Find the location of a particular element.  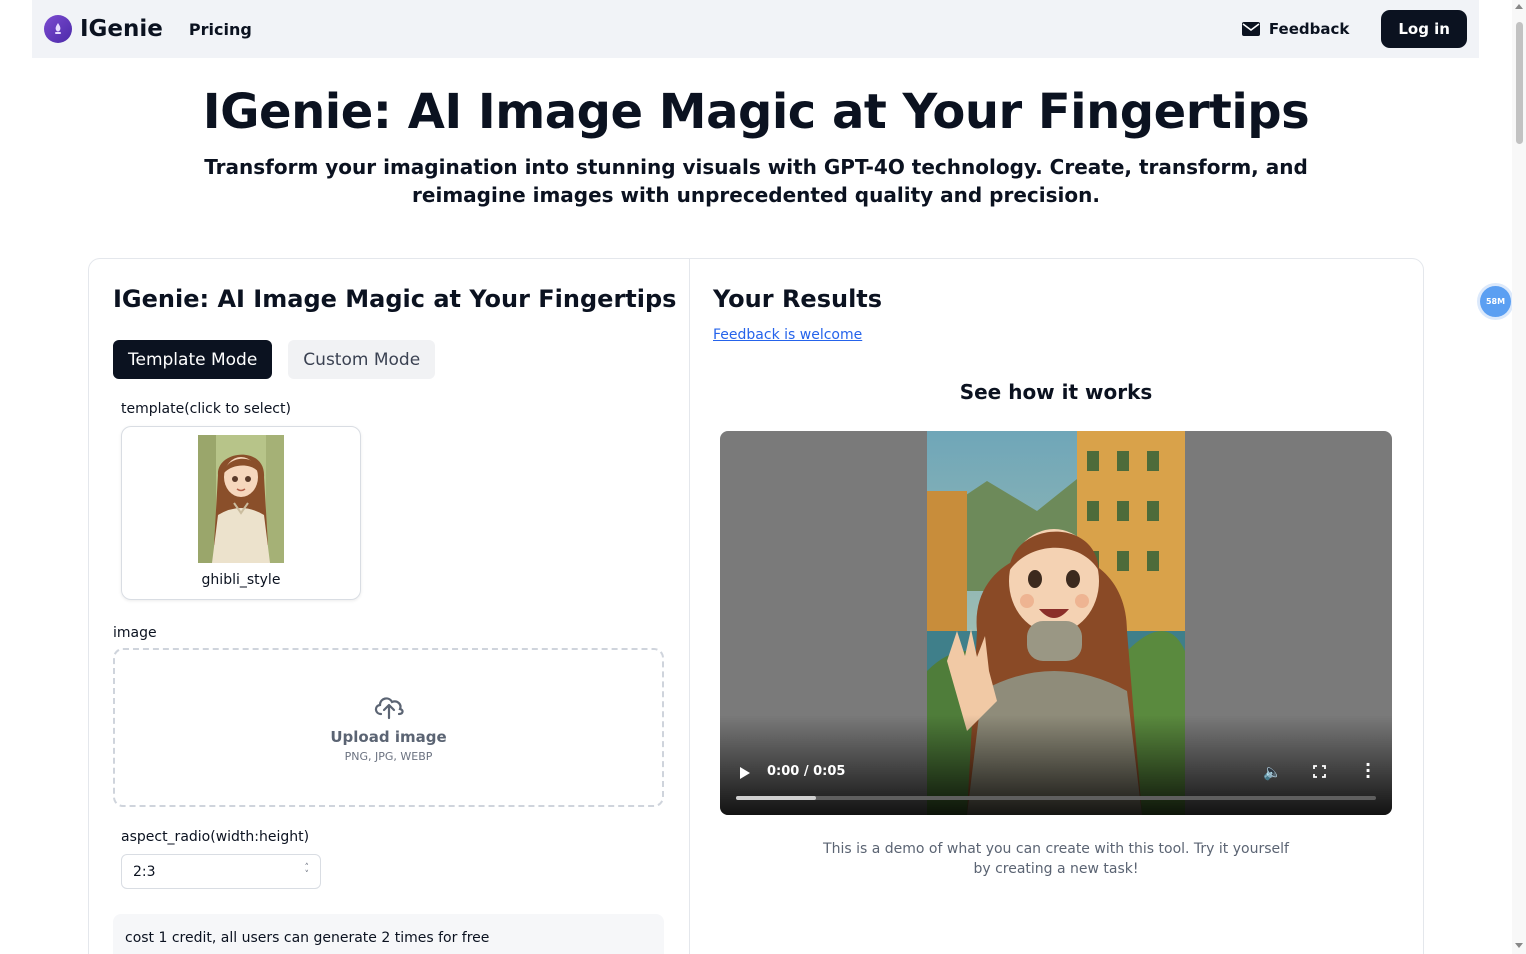

upload-title: Upload image is located at coordinates (388, 737).